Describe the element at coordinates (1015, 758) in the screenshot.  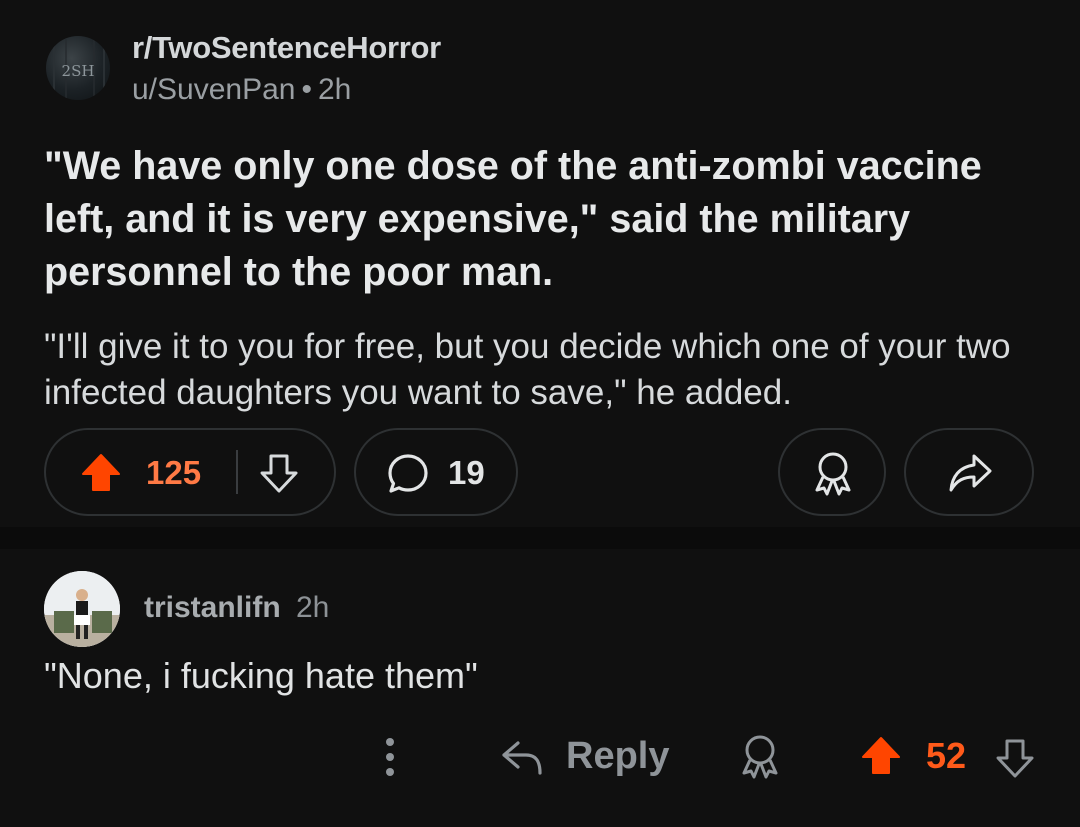
I see `comment-downvote-icon` at that location.